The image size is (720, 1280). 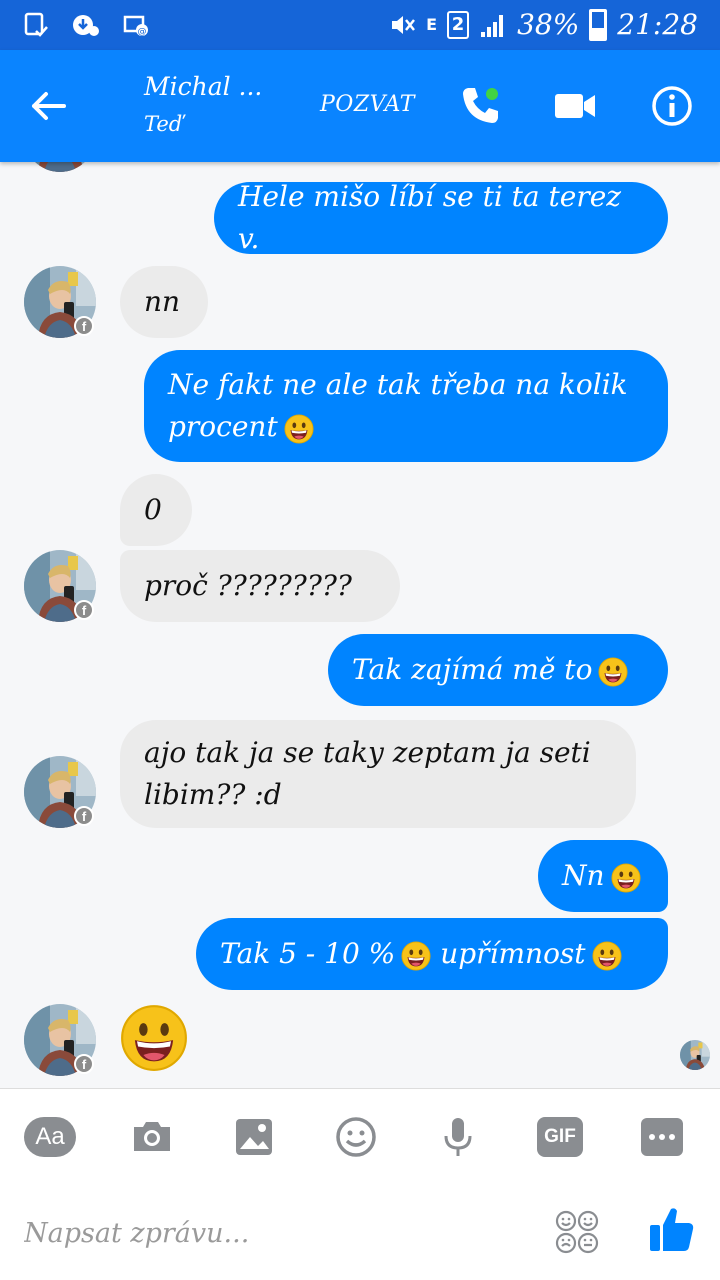 I want to click on gif-label: GIF, so click(x=560, y=1137).